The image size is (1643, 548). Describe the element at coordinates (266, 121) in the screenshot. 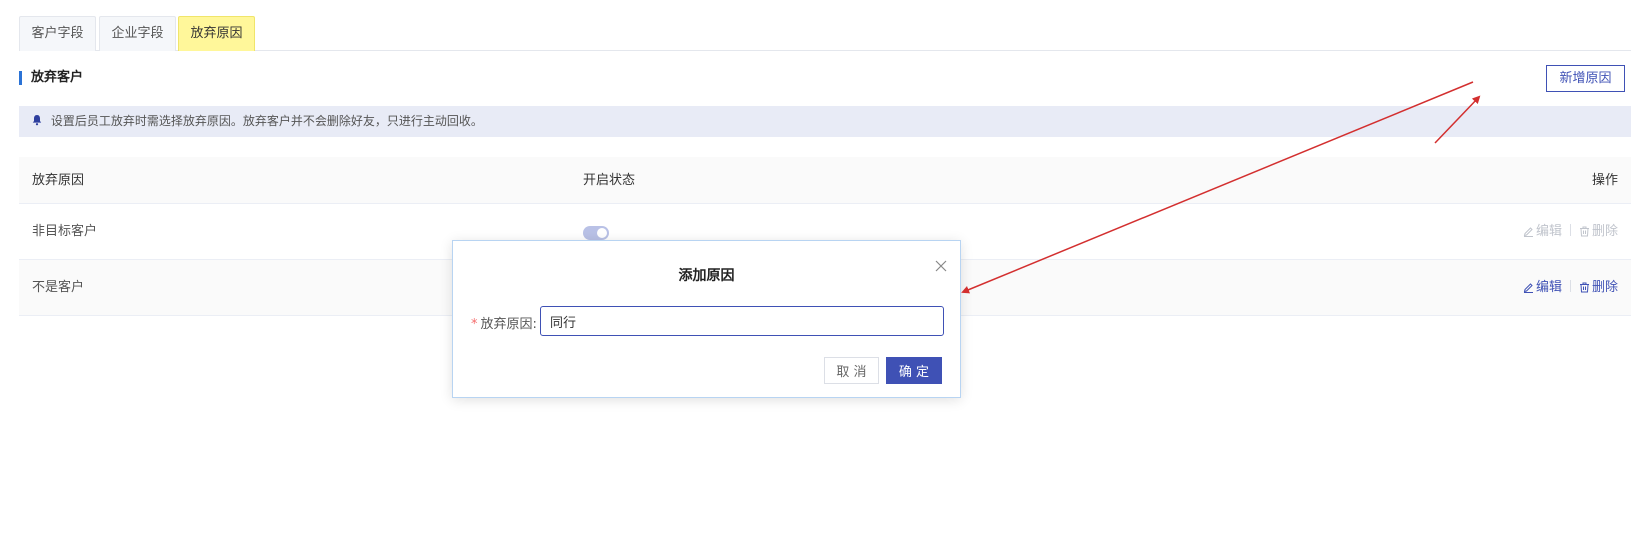

I see `notice-text: 设置后员工放弃时需选择放弃原因。放弃客户并不会删除好友，只进行主动回收。` at that location.